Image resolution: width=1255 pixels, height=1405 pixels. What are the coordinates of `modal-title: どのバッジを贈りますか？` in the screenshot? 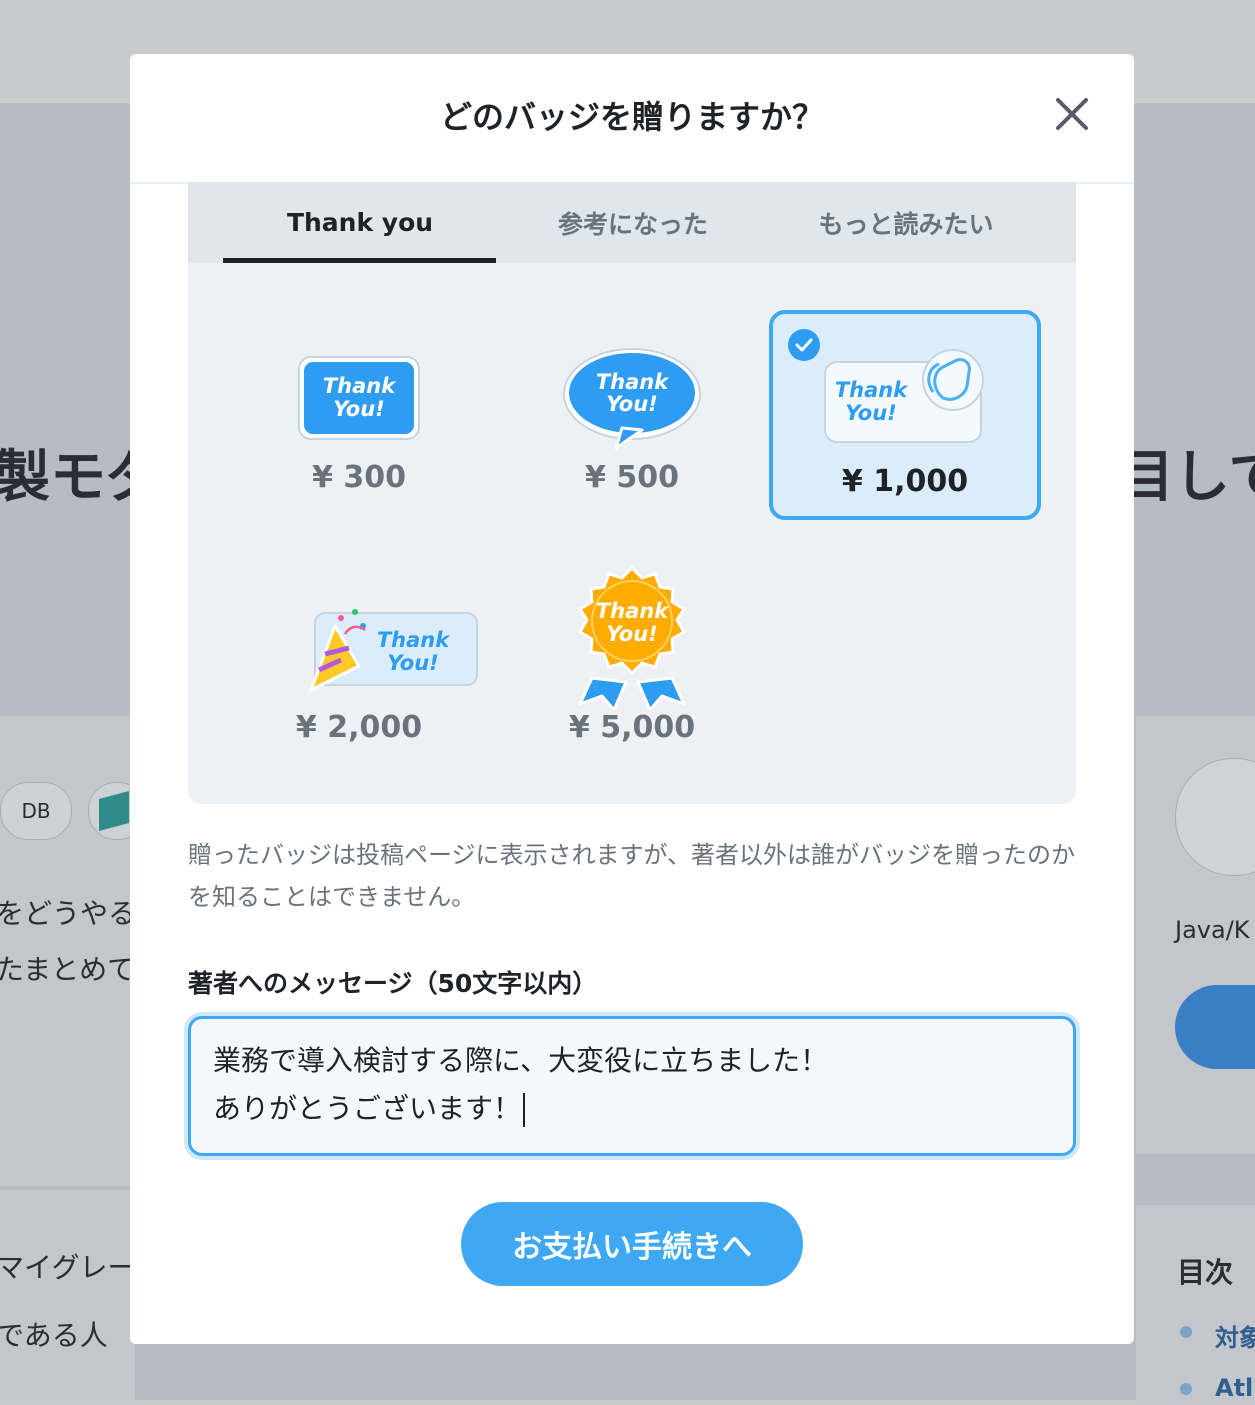 It's located at (631, 117).